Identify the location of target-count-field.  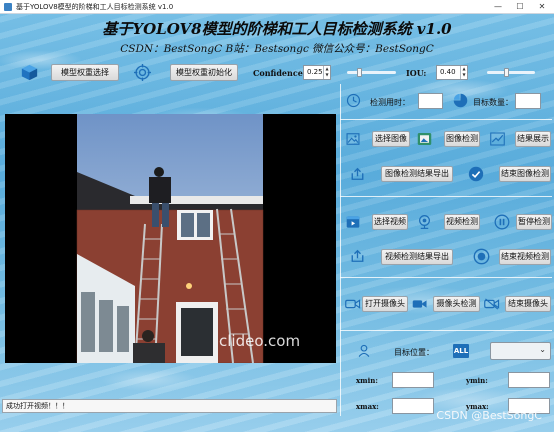
(528, 101).